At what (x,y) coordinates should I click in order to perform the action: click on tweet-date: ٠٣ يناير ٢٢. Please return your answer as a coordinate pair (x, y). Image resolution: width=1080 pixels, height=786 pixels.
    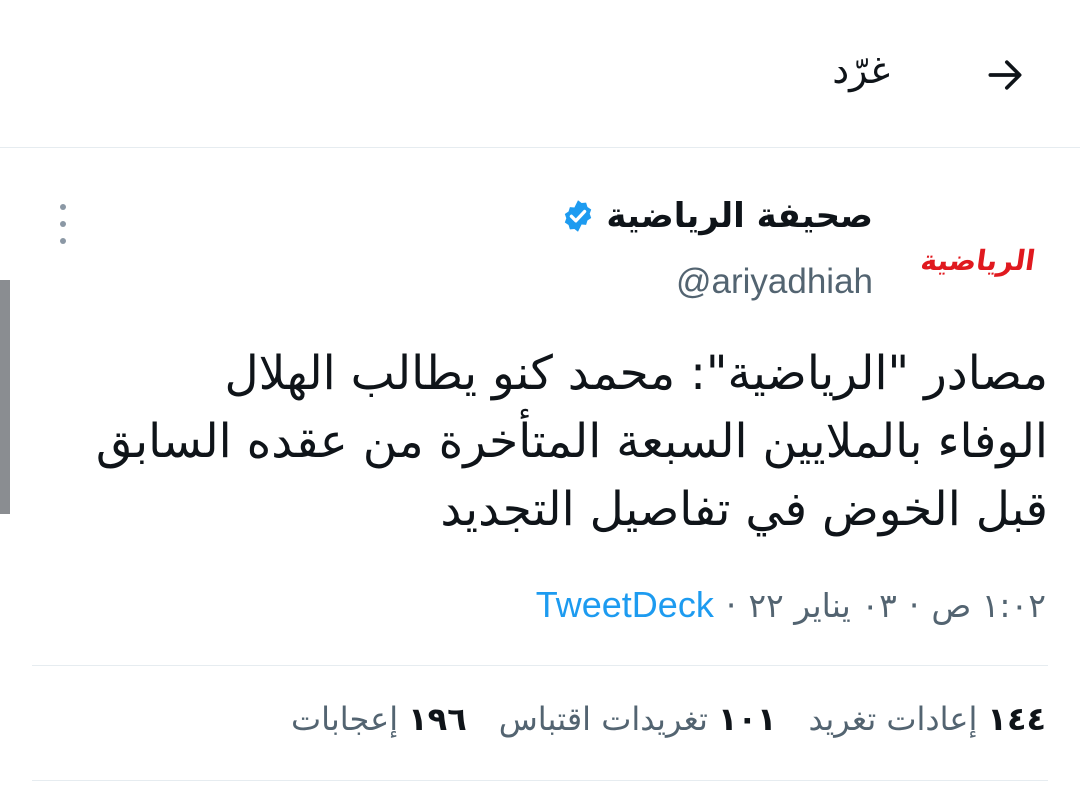
    Looking at the image, I should click on (822, 605).